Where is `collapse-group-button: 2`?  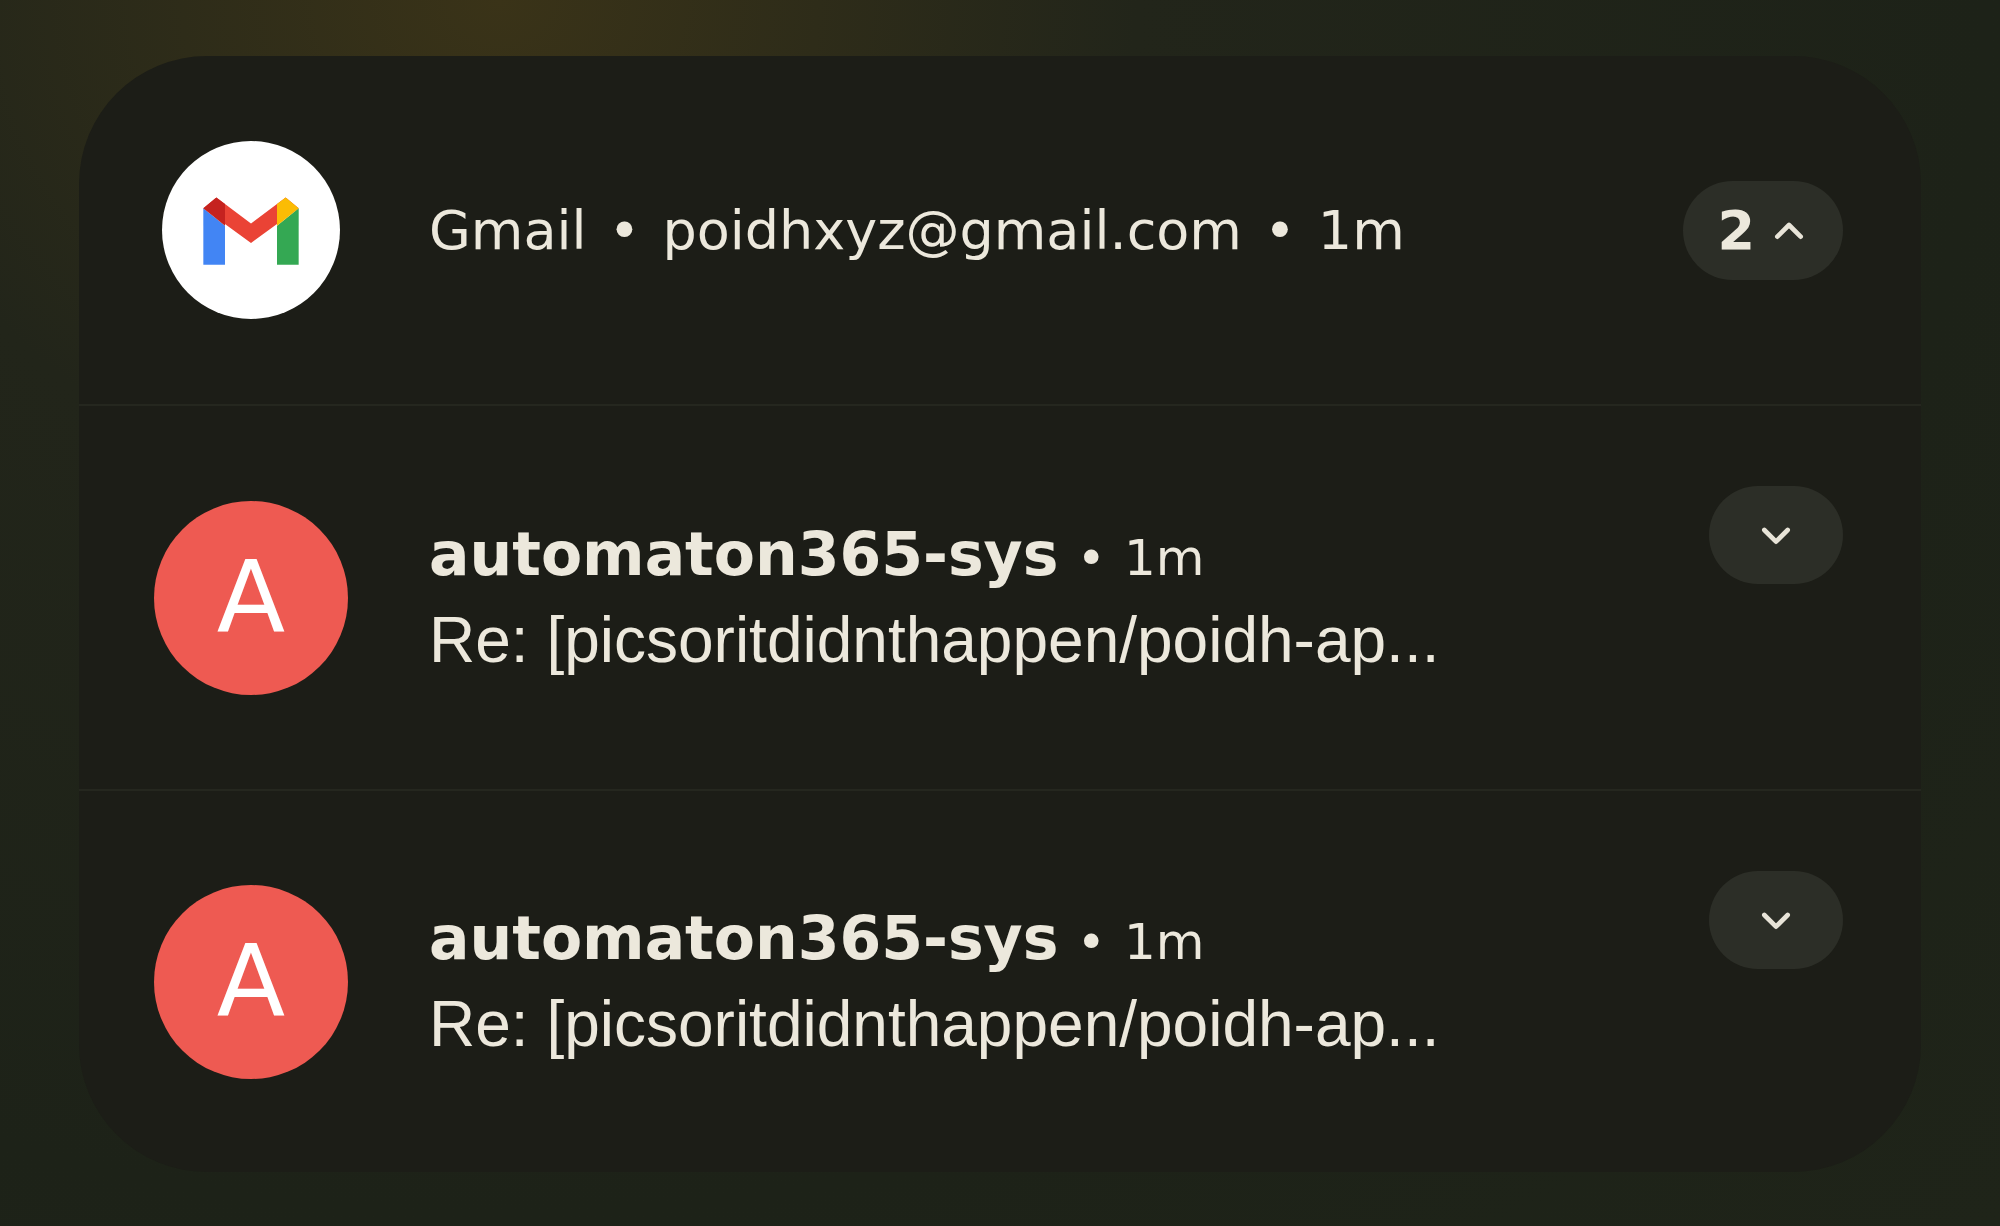
collapse-group-button: 2 is located at coordinates (1763, 230).